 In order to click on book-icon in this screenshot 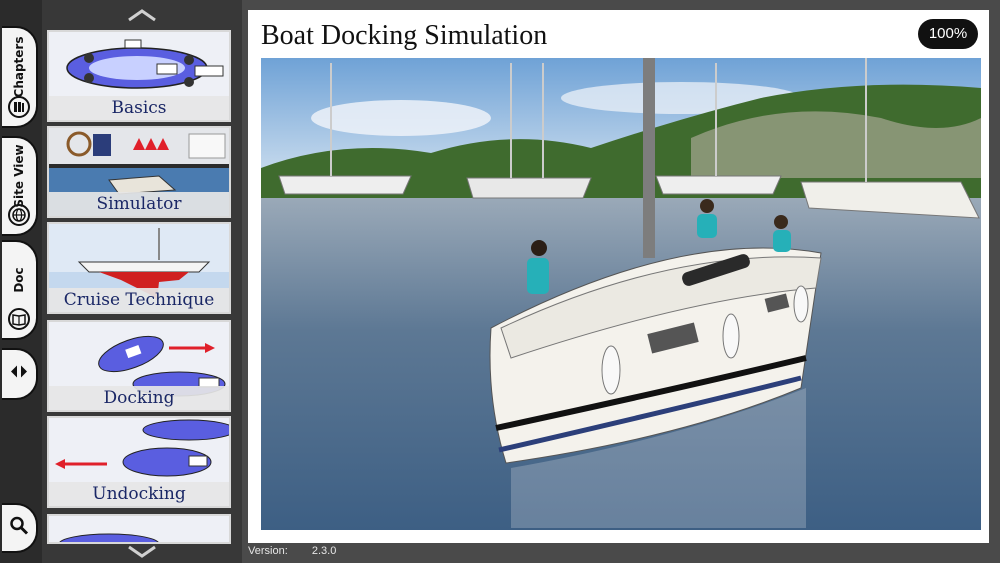, I will do `click(19, 319)`.